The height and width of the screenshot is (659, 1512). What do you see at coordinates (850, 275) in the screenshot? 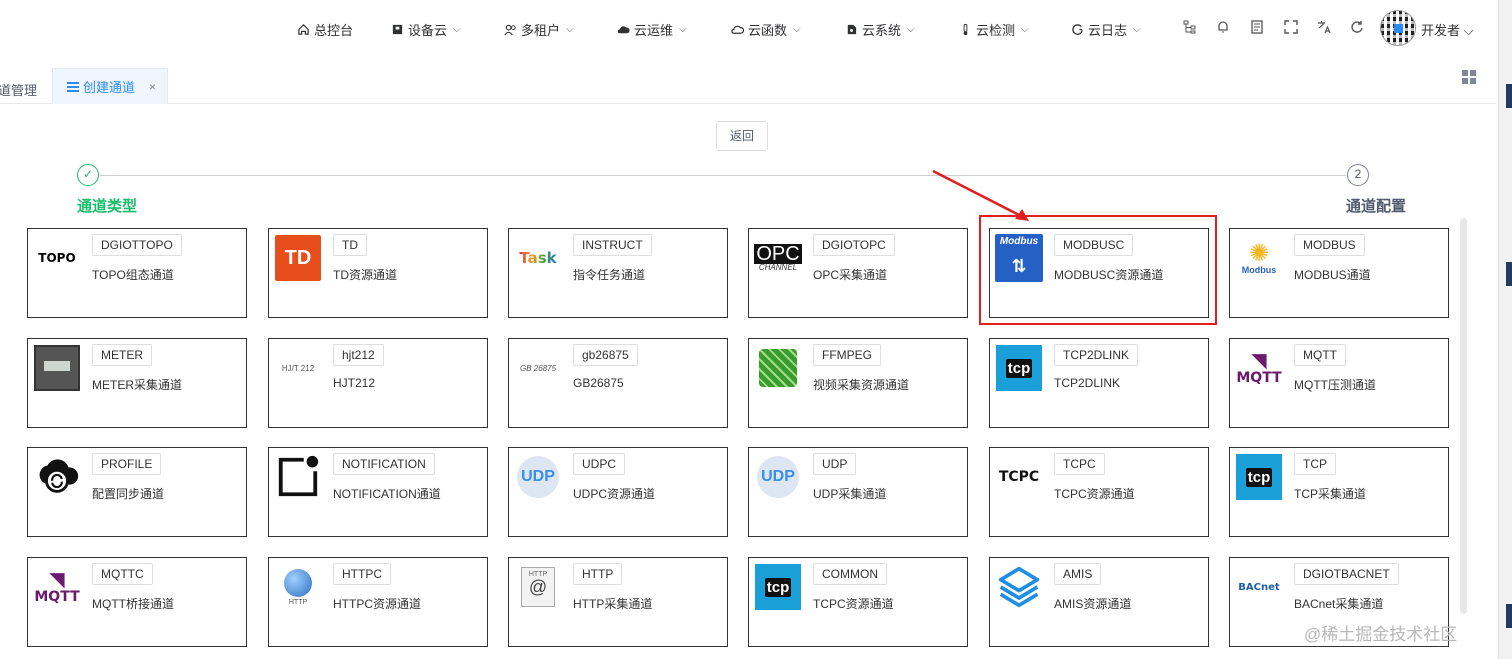
I see `channel-description: OPC采集通道` at bounding box center [850, 275].